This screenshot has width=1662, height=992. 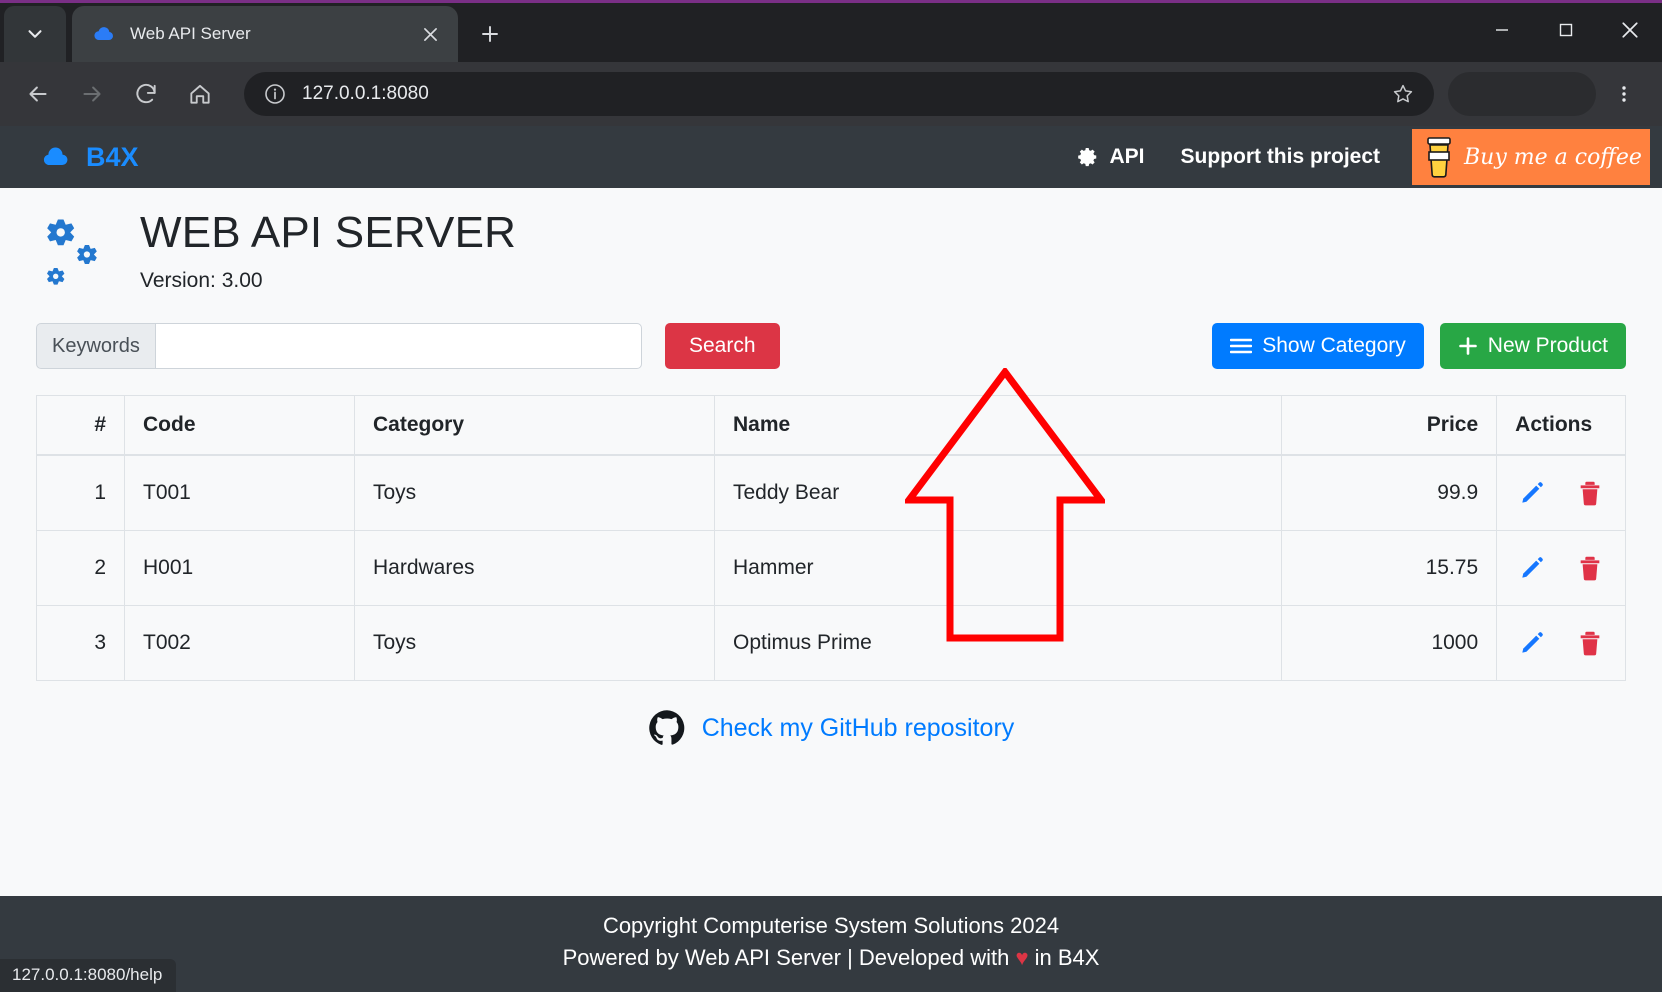 I want to click on cell-category: Hardwares, so click(x=534, y=568).